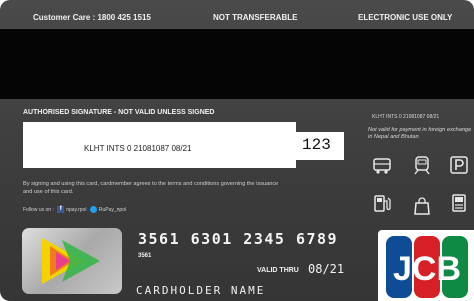  Describe the element at coordinates (405, 17) in the screenshot. I see `electronic-use-text: ELECTRONIC USE ONLY` at that location.